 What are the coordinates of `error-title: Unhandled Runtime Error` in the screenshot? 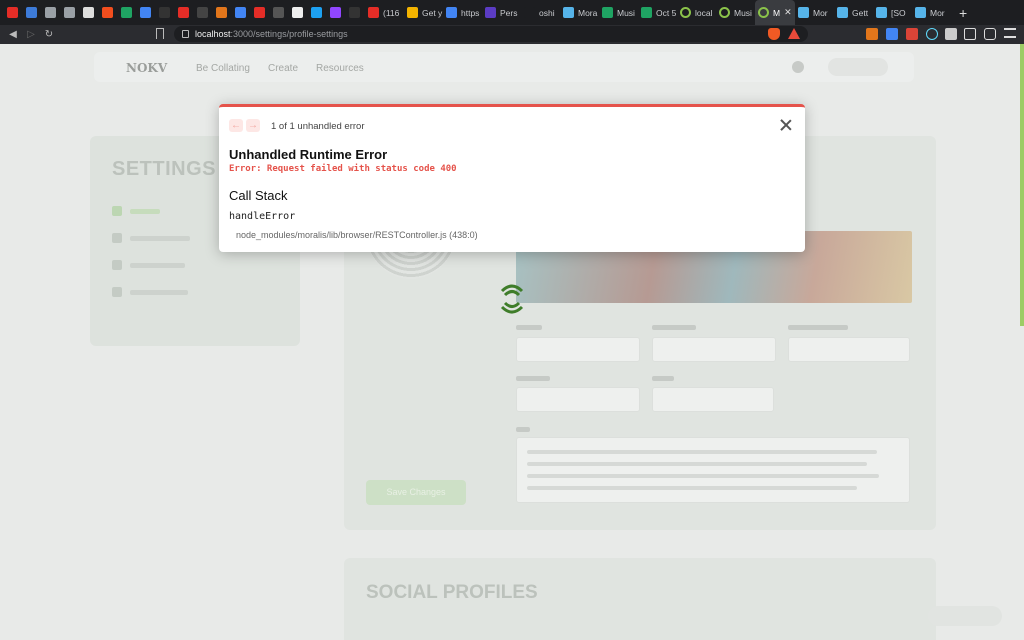 It's located at (308, 154).